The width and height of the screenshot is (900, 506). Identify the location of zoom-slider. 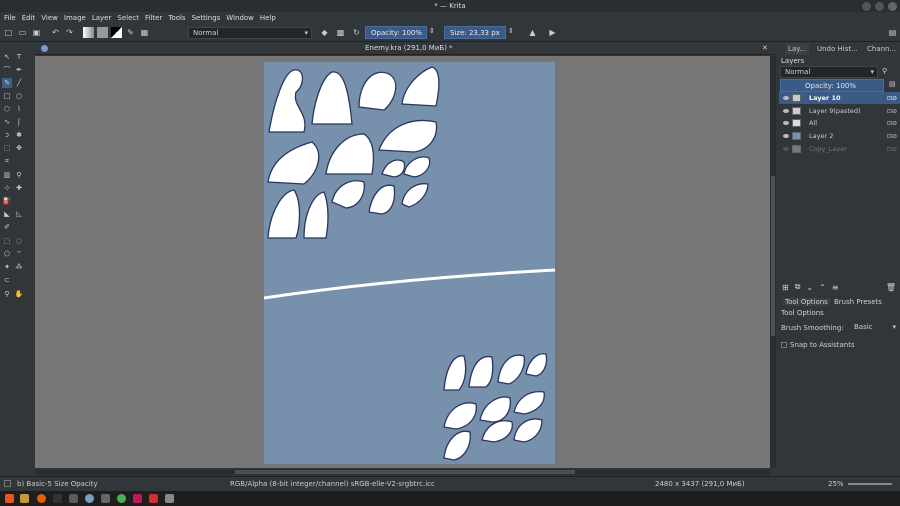
(870, 484).